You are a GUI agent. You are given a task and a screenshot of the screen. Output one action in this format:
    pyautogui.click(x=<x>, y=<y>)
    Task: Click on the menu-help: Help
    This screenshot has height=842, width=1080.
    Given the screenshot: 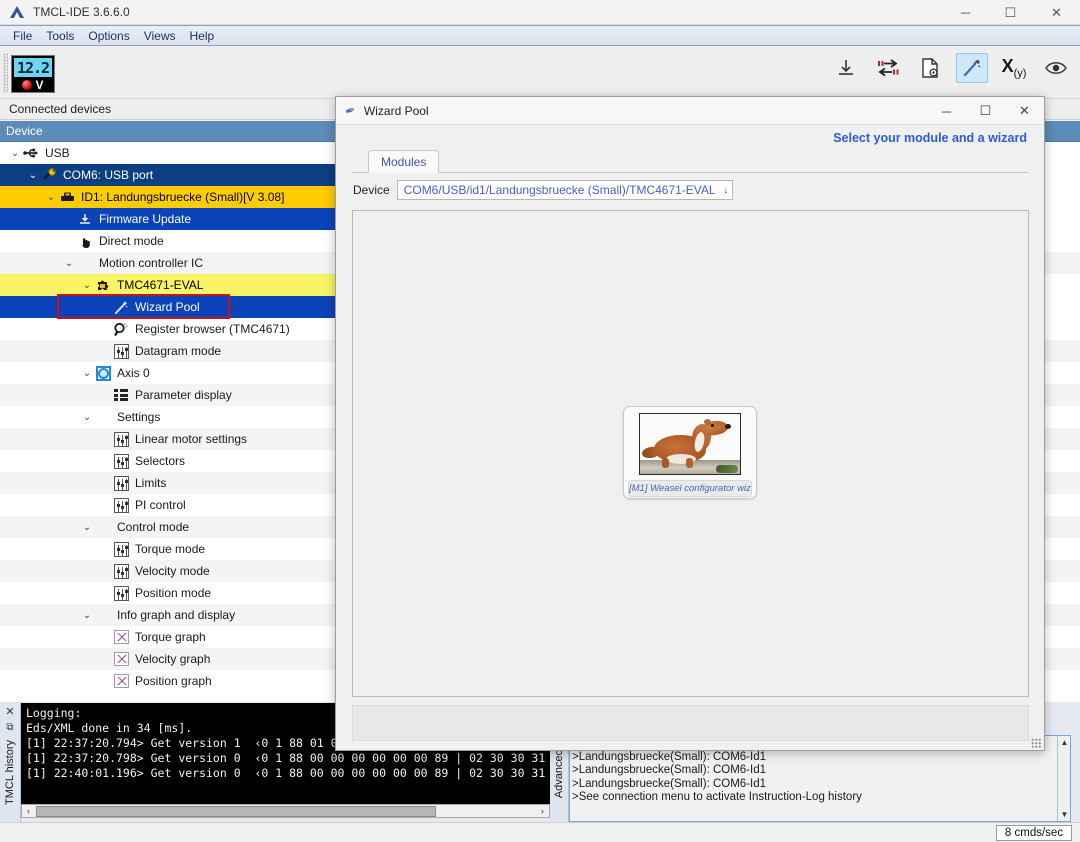 What is the action you would take?
    pyautogui.click(x=202, y=36)
    